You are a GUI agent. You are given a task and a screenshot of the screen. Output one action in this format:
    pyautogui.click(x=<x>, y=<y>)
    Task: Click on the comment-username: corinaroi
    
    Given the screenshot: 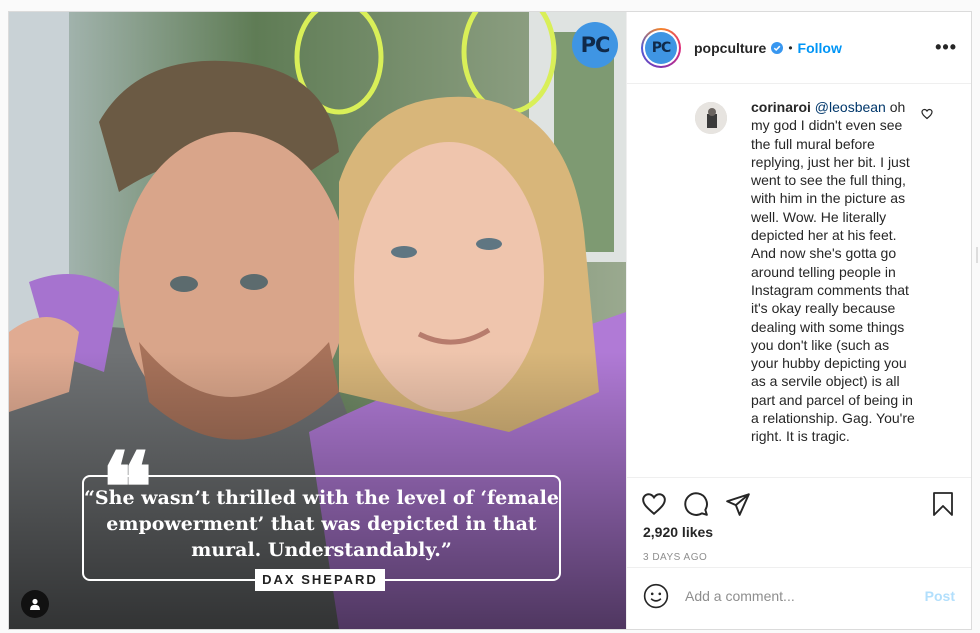 What is the action you would take?
    pyautogui.click(x=781, y=107)
    